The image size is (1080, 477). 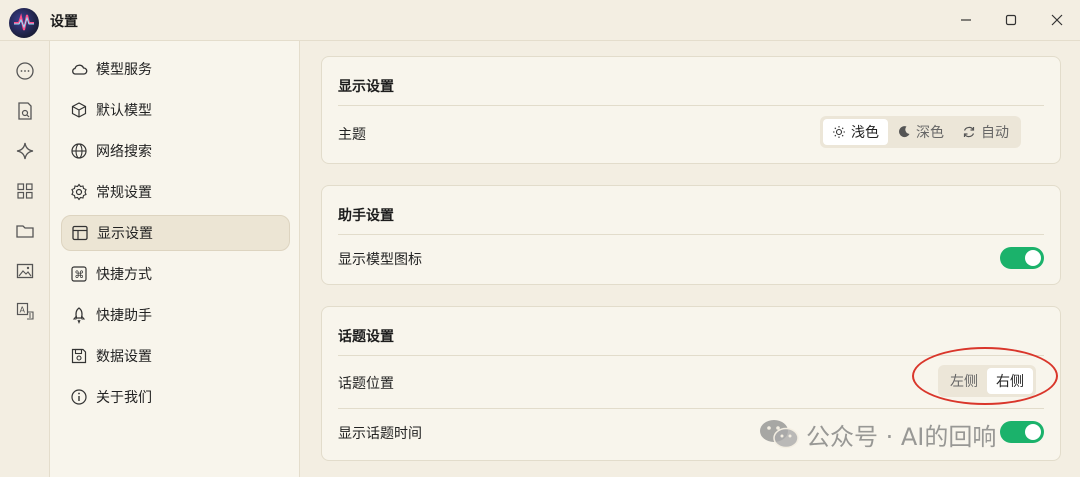 I want to click on translate-icon: A, so click(x=25, y=311).